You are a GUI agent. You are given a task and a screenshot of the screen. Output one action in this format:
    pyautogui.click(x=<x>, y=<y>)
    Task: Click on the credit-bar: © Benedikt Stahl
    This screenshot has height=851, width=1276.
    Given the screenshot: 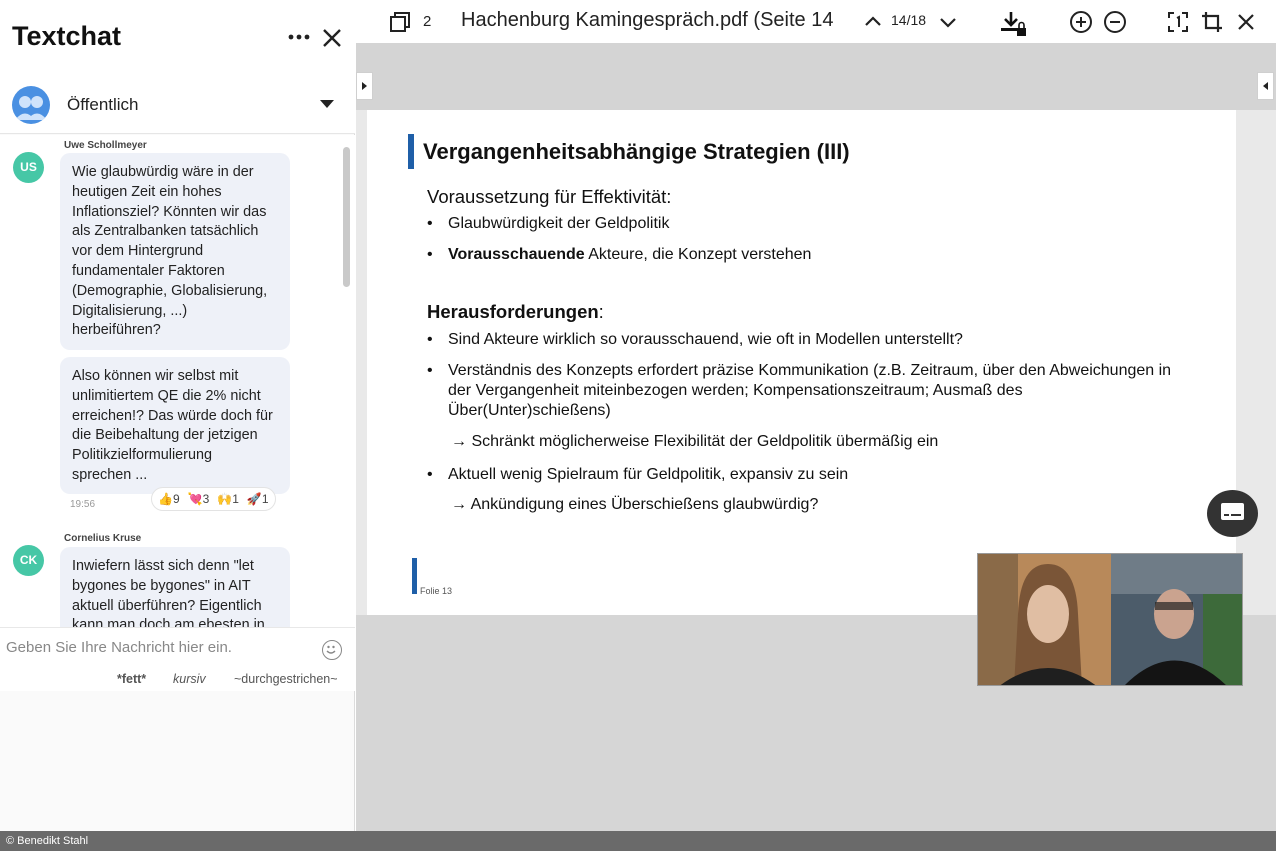 What is the action you would take?
    pyautogui.click(x=638, y=841)
    